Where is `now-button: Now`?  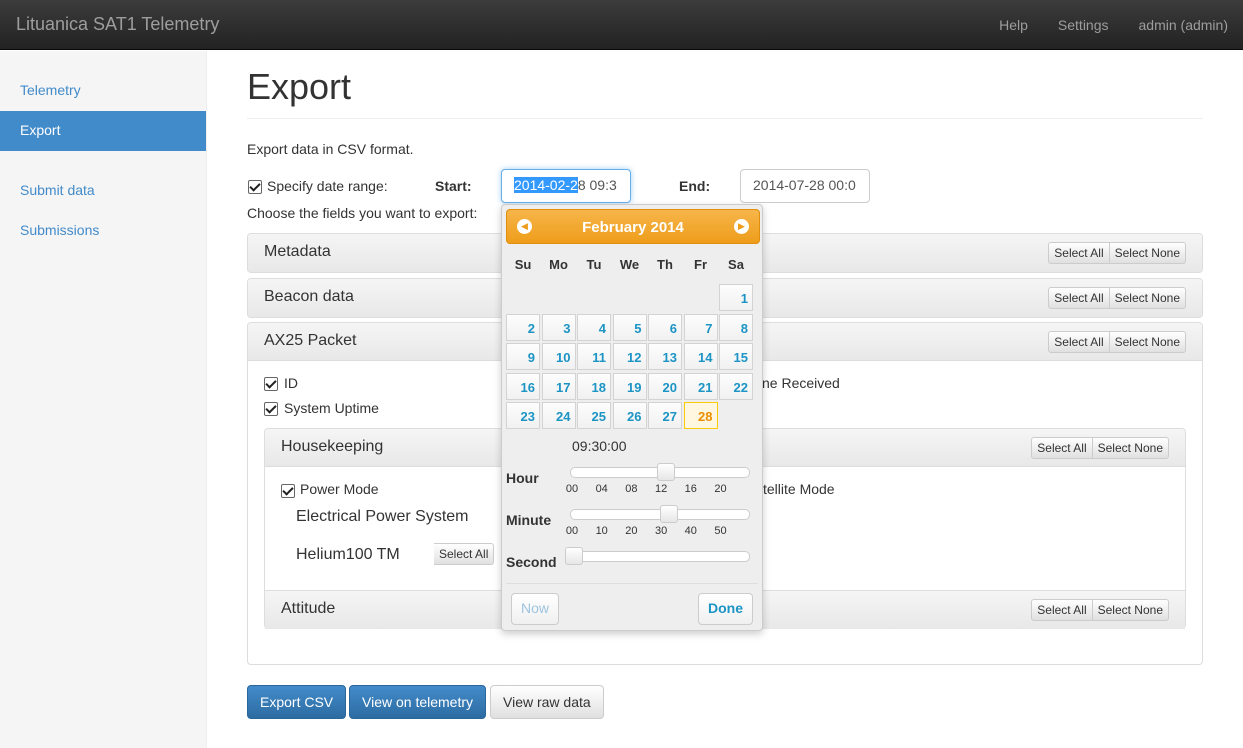 now-button: Now is located at coordinates (535, 609).